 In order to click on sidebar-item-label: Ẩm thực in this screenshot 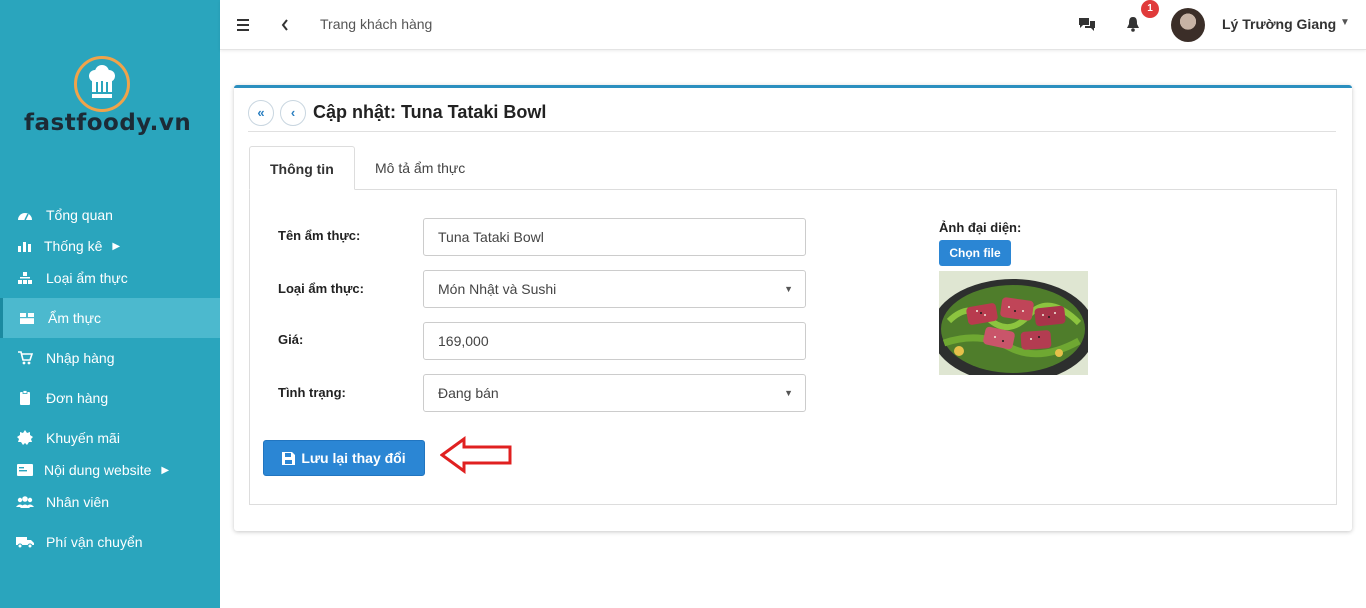, I will do `click(74, 318)`.